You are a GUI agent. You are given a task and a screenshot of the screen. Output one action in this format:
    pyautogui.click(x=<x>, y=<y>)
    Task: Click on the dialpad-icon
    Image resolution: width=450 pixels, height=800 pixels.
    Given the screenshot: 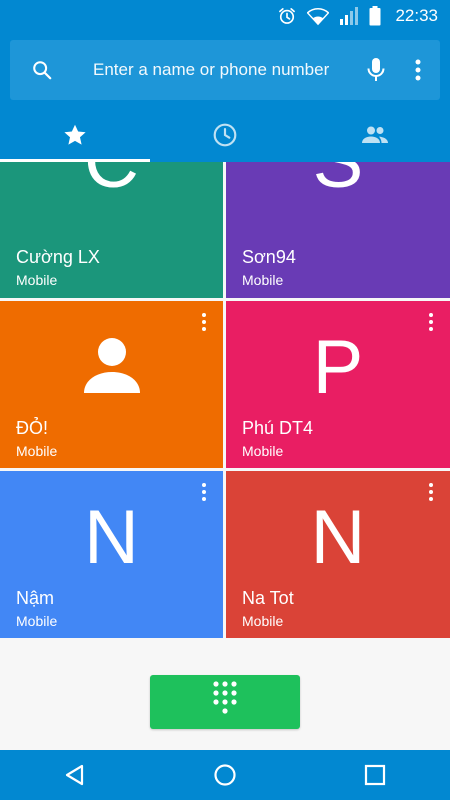 What is the action you would take?
    pyautogui.click(x=225, y=702)
    